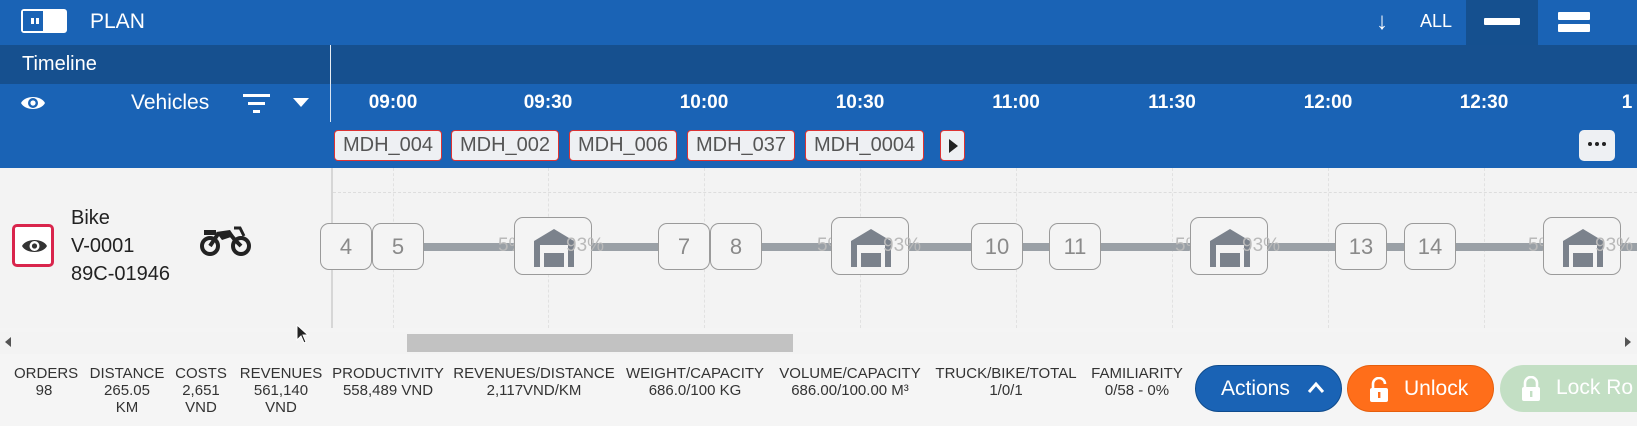 This screenshot has height=426, width=1637. What do you see at coordinates (1172, 102) in the screenshot?
I see `time-tick: 11:30` at bounding box center [1172, 102].